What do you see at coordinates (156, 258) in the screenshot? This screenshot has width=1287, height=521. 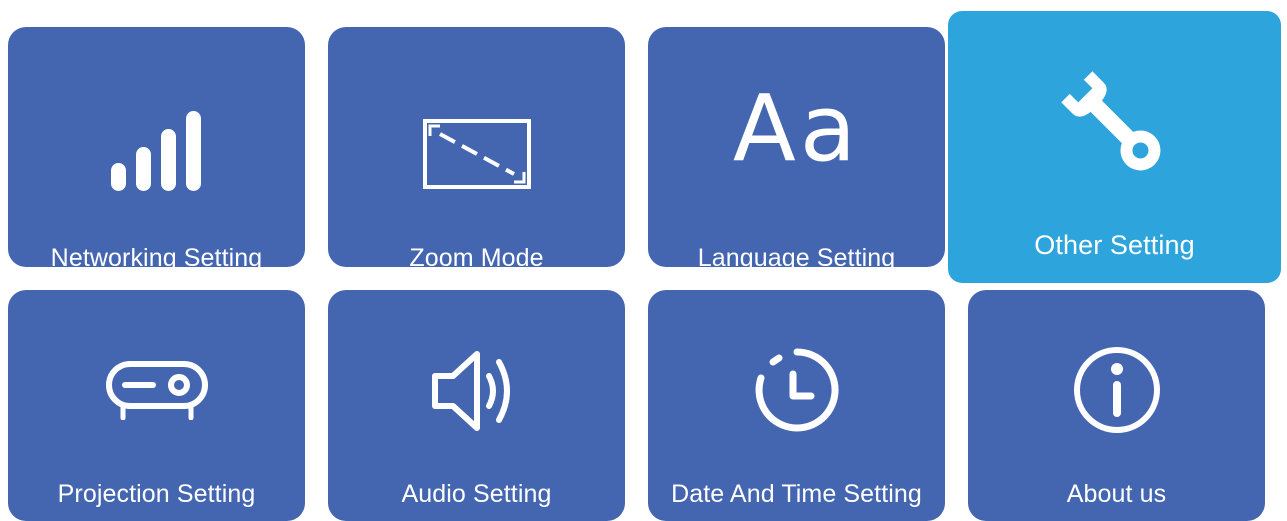 I see `networking-setting-label: Networking Setting` at bounding box center [156, 258].